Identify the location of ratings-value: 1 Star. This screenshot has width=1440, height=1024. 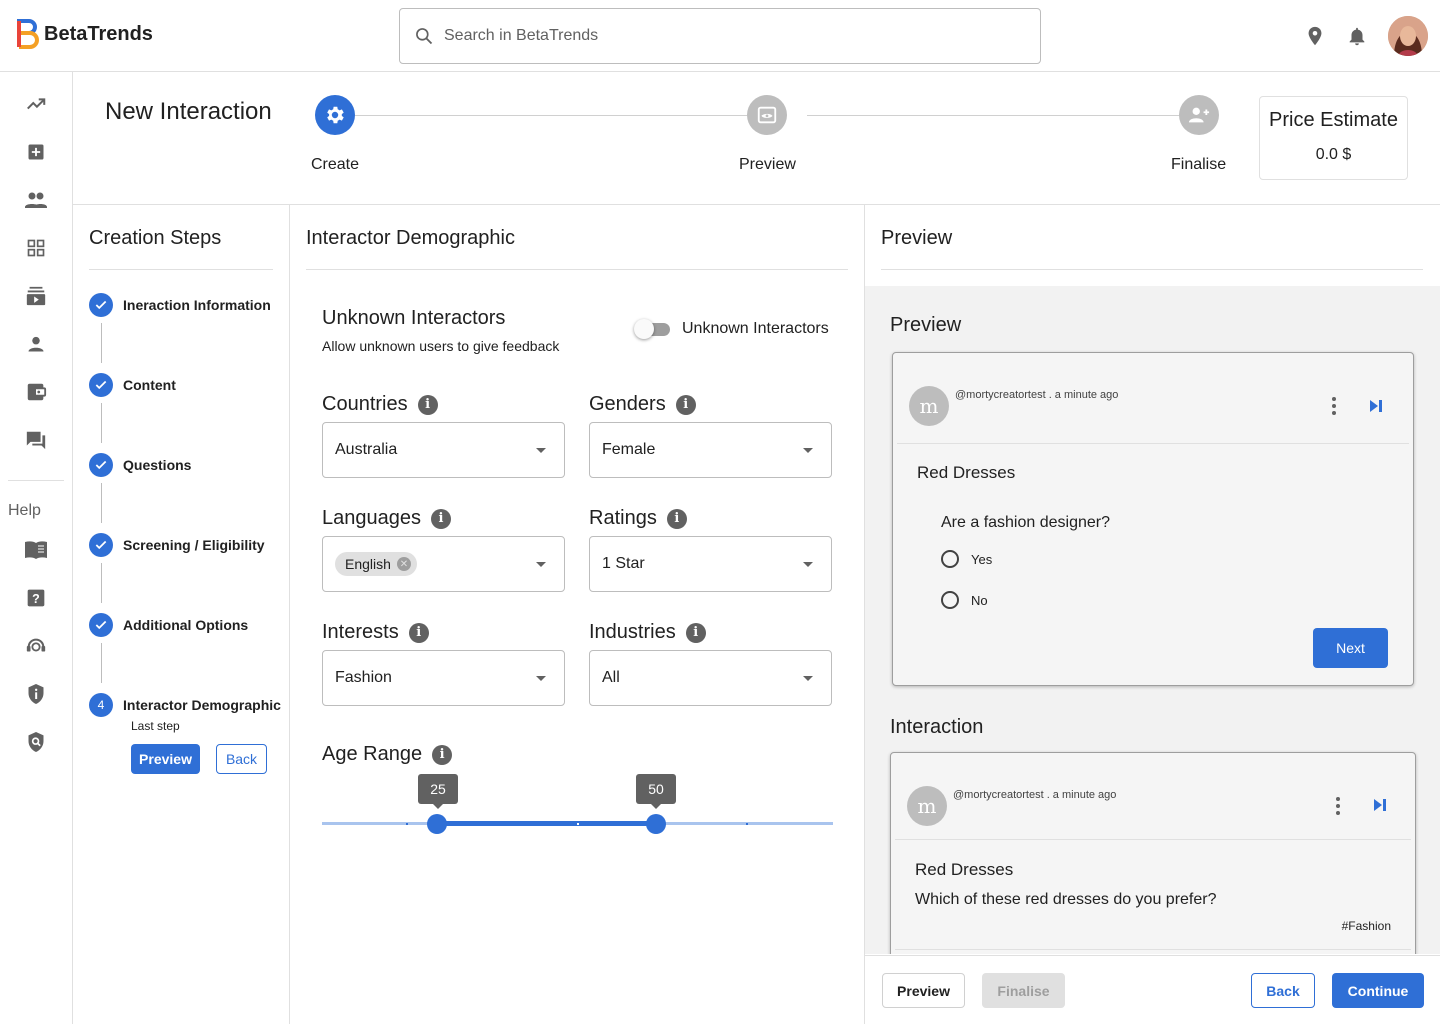
(623, 563).